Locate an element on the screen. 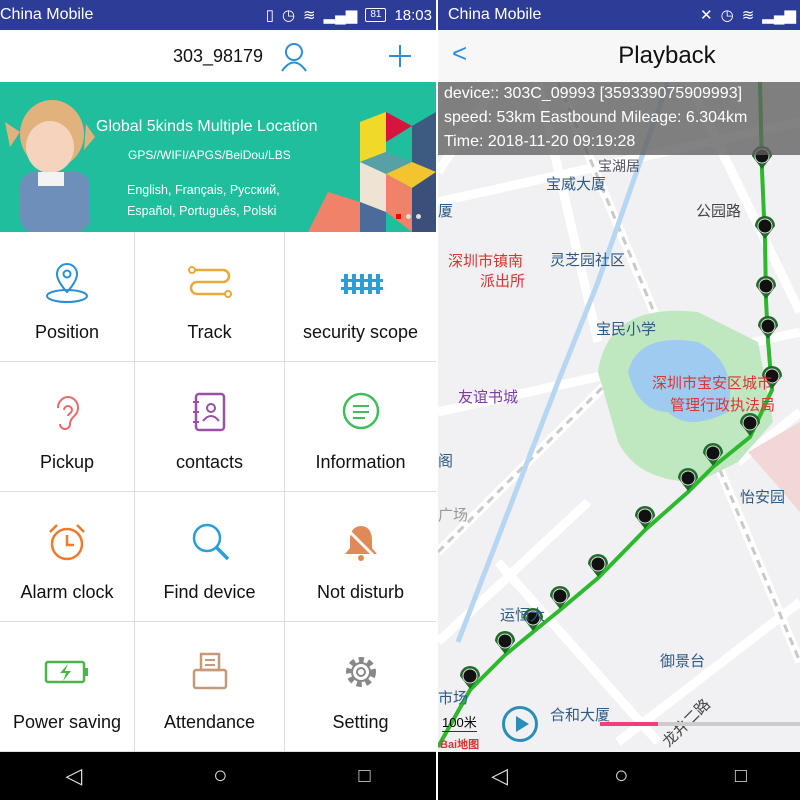  timestamp: Time: 2018-11-20 09:19:28 is located at coordinates (540, 141).